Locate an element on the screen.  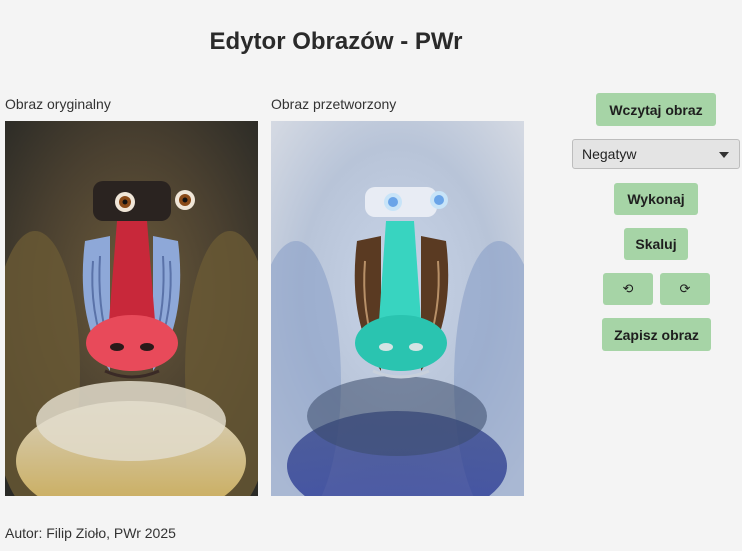
execute-button: Wykonaj is located at coordinates (656, 199).